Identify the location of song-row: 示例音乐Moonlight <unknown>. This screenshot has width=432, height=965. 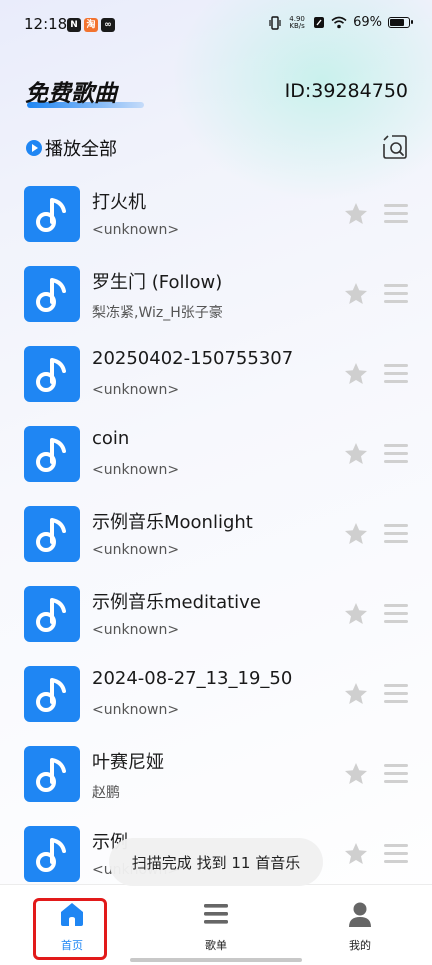
(216, 537).